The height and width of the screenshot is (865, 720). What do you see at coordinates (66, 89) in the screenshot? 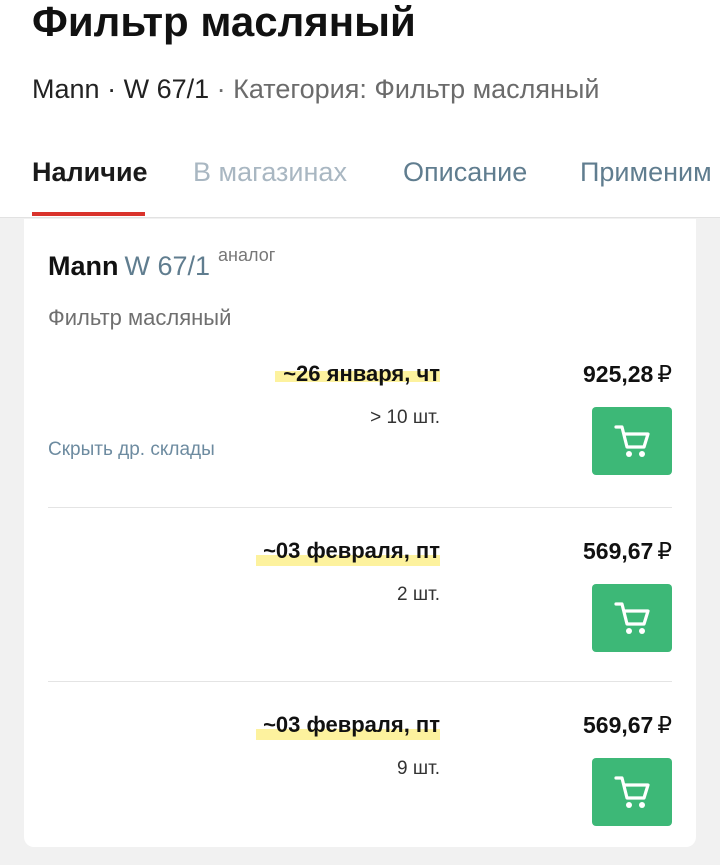
I see `subtitle-brand: Mann` at bounding box center [66, 89].